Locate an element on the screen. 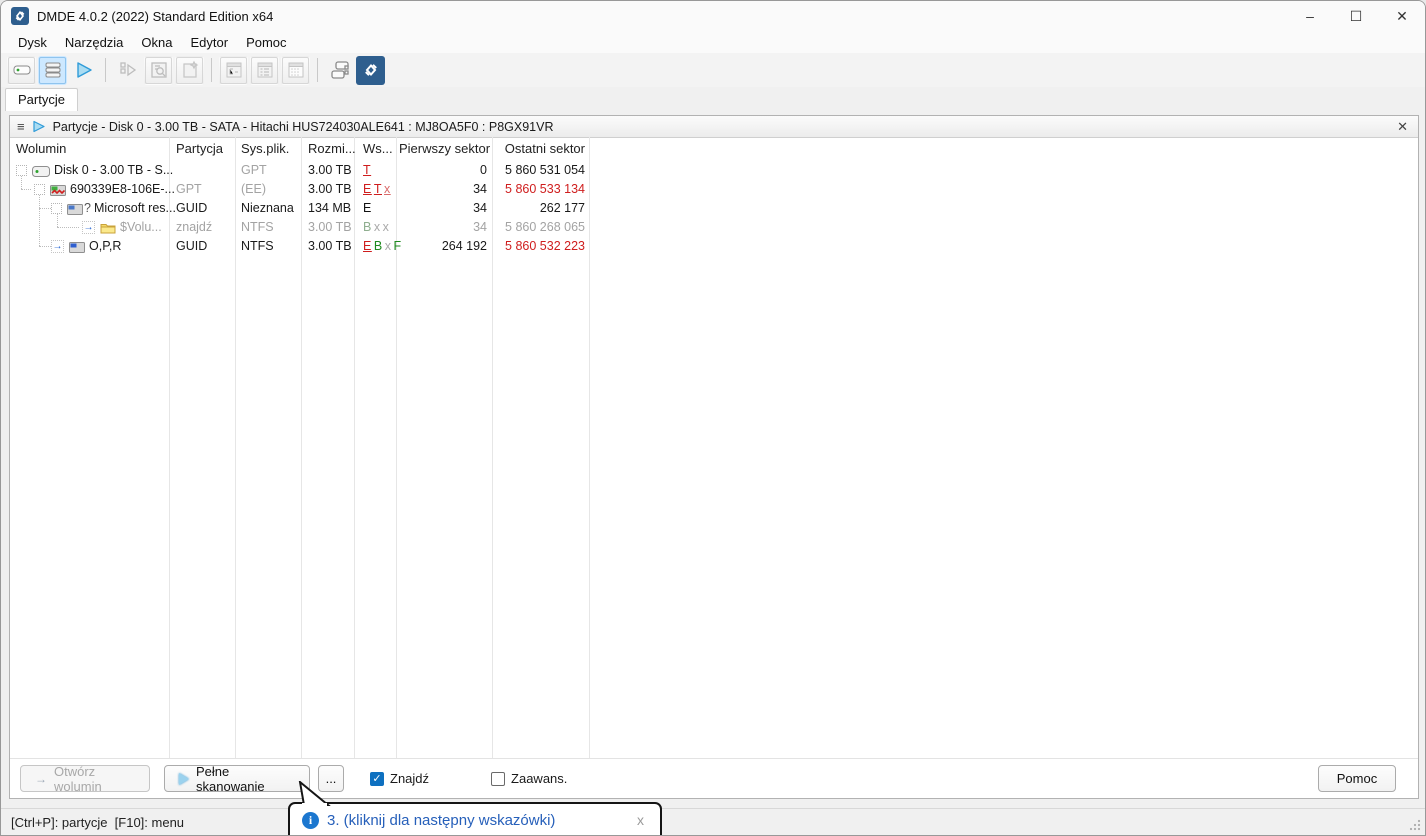 Image resolution: width=1426 pixels, height=836 pixels. menu-bar: Dysk Narzędzia Okna Edytor Pomoc is located at coordinates (713, 42).